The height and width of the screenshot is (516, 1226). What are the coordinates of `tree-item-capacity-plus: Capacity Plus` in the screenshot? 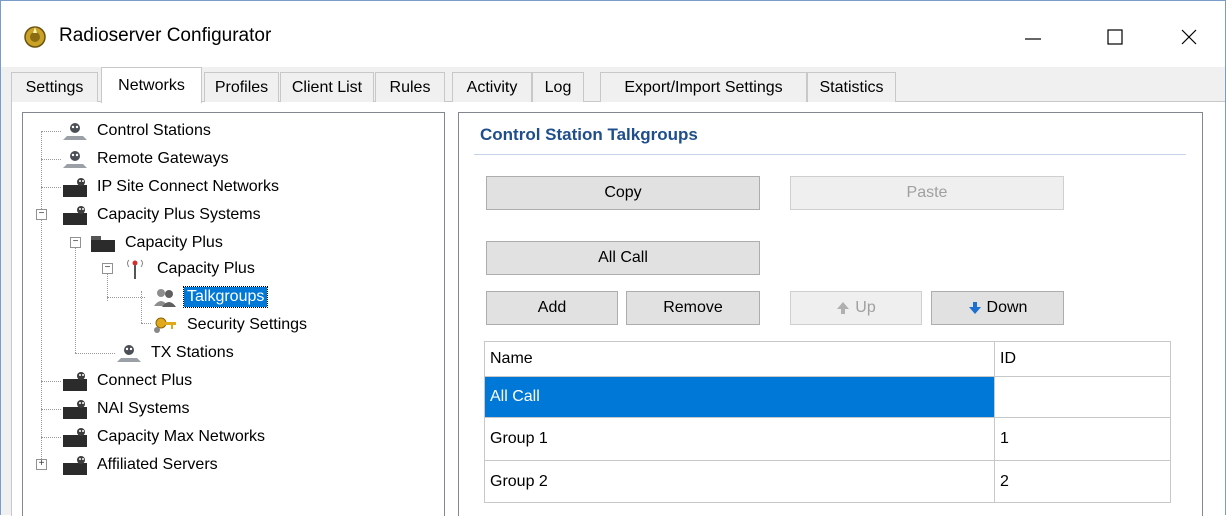 It's located at (157, 243).